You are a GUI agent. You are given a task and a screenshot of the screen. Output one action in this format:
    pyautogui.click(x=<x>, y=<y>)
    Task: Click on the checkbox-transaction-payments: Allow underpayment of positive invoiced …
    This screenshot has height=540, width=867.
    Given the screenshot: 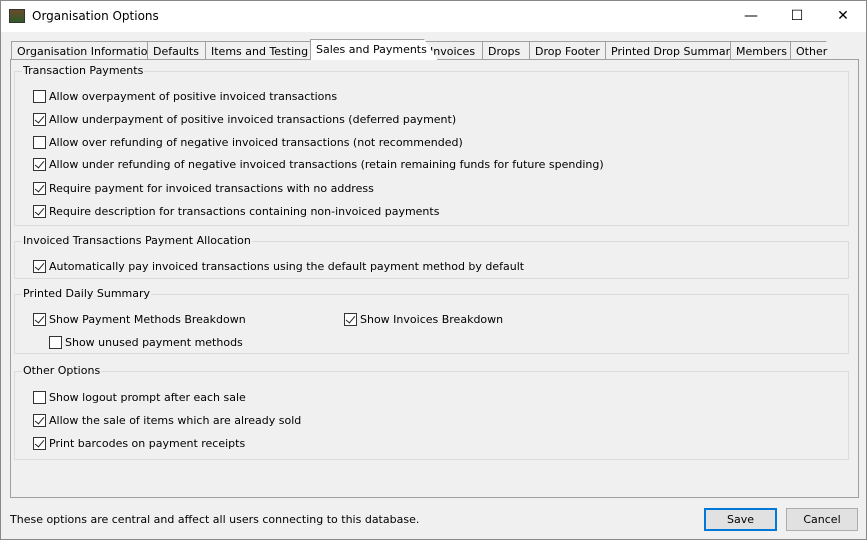 What is the action you would take?
    pyautogui.click(x=244, y=119)
    